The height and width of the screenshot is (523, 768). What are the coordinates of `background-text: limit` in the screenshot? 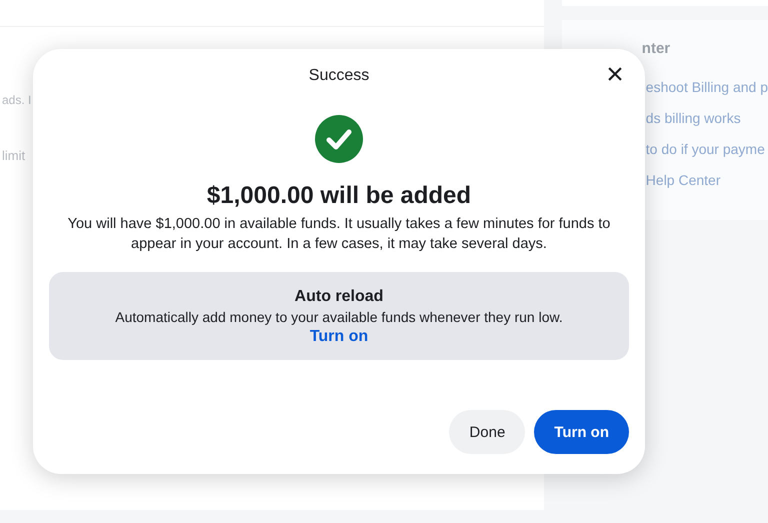 It's located at (14, 155).